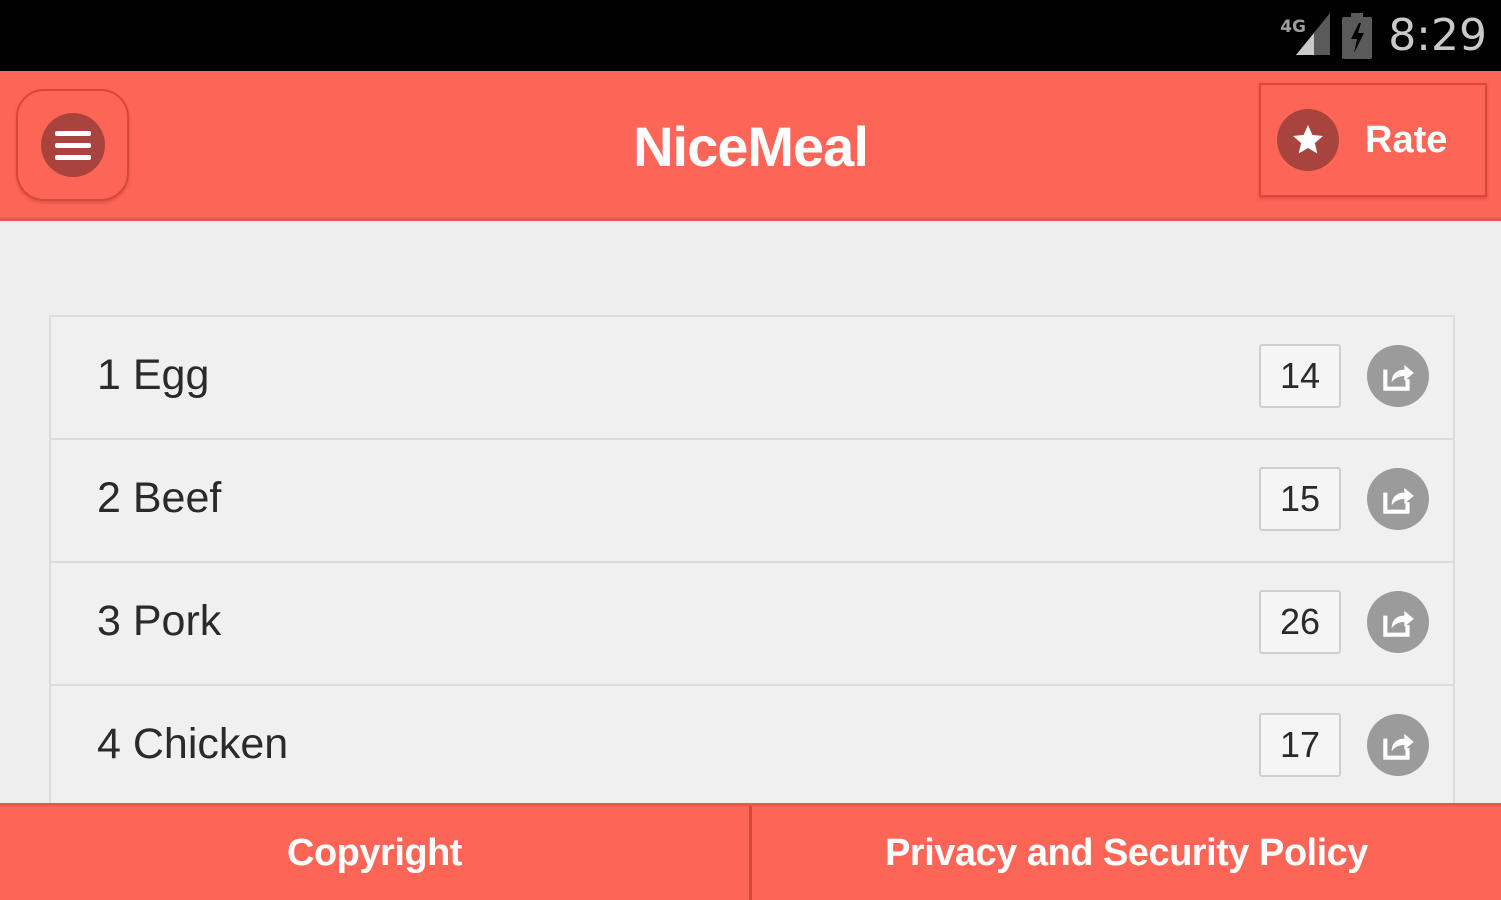 The height and width of the screenshot is (900, 1501). What do you see at coordinates (153, 375) in the screenshot?
I see `list-item-label: 1 Egg` at bounding box center [153, 375].